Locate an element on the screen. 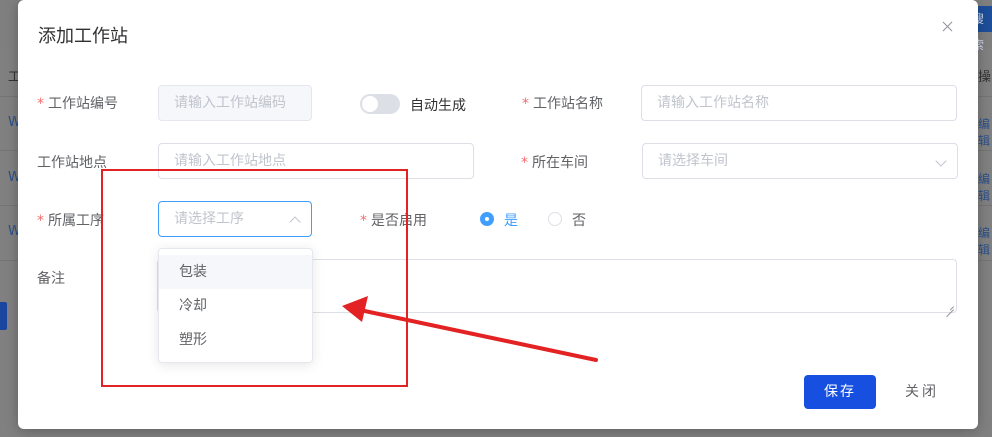 The image size is (992, 437). process-dropdown: 包装 冷却 塑形 is located at coordinates (235, 305).